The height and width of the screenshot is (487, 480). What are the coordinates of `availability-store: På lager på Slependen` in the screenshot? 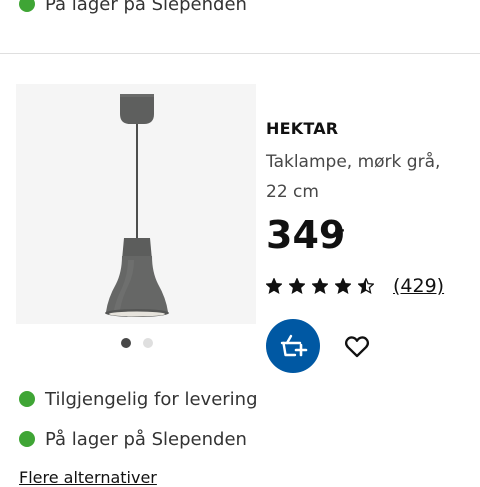 It's located at (133, 439).